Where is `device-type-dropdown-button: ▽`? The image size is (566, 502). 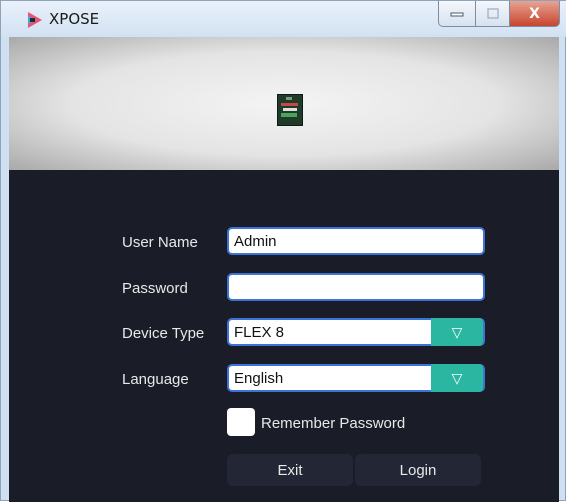 device-type-dropdown-button: ▽ is located at coordinates (457, 332).